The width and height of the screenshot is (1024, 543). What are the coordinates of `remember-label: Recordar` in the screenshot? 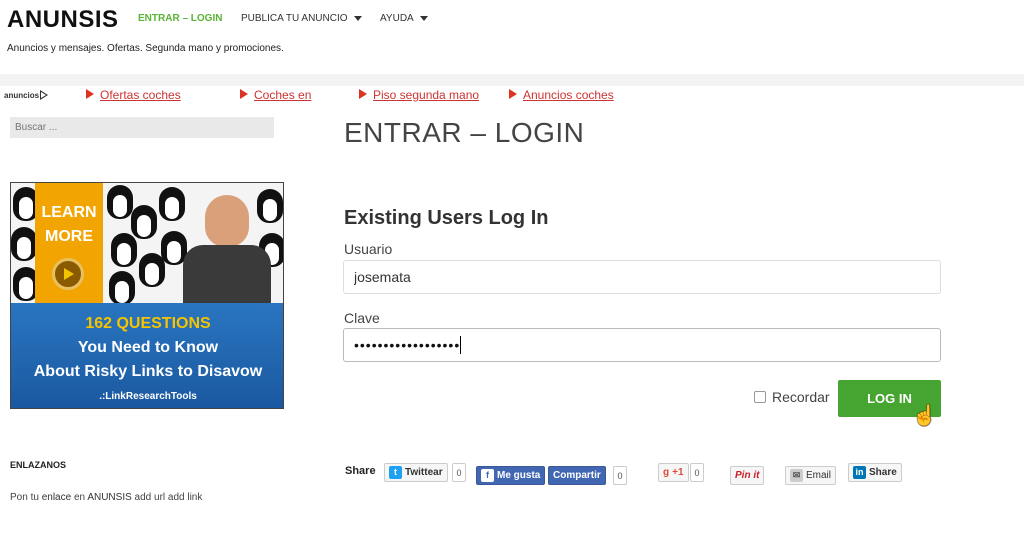 It's located at (801, 397).